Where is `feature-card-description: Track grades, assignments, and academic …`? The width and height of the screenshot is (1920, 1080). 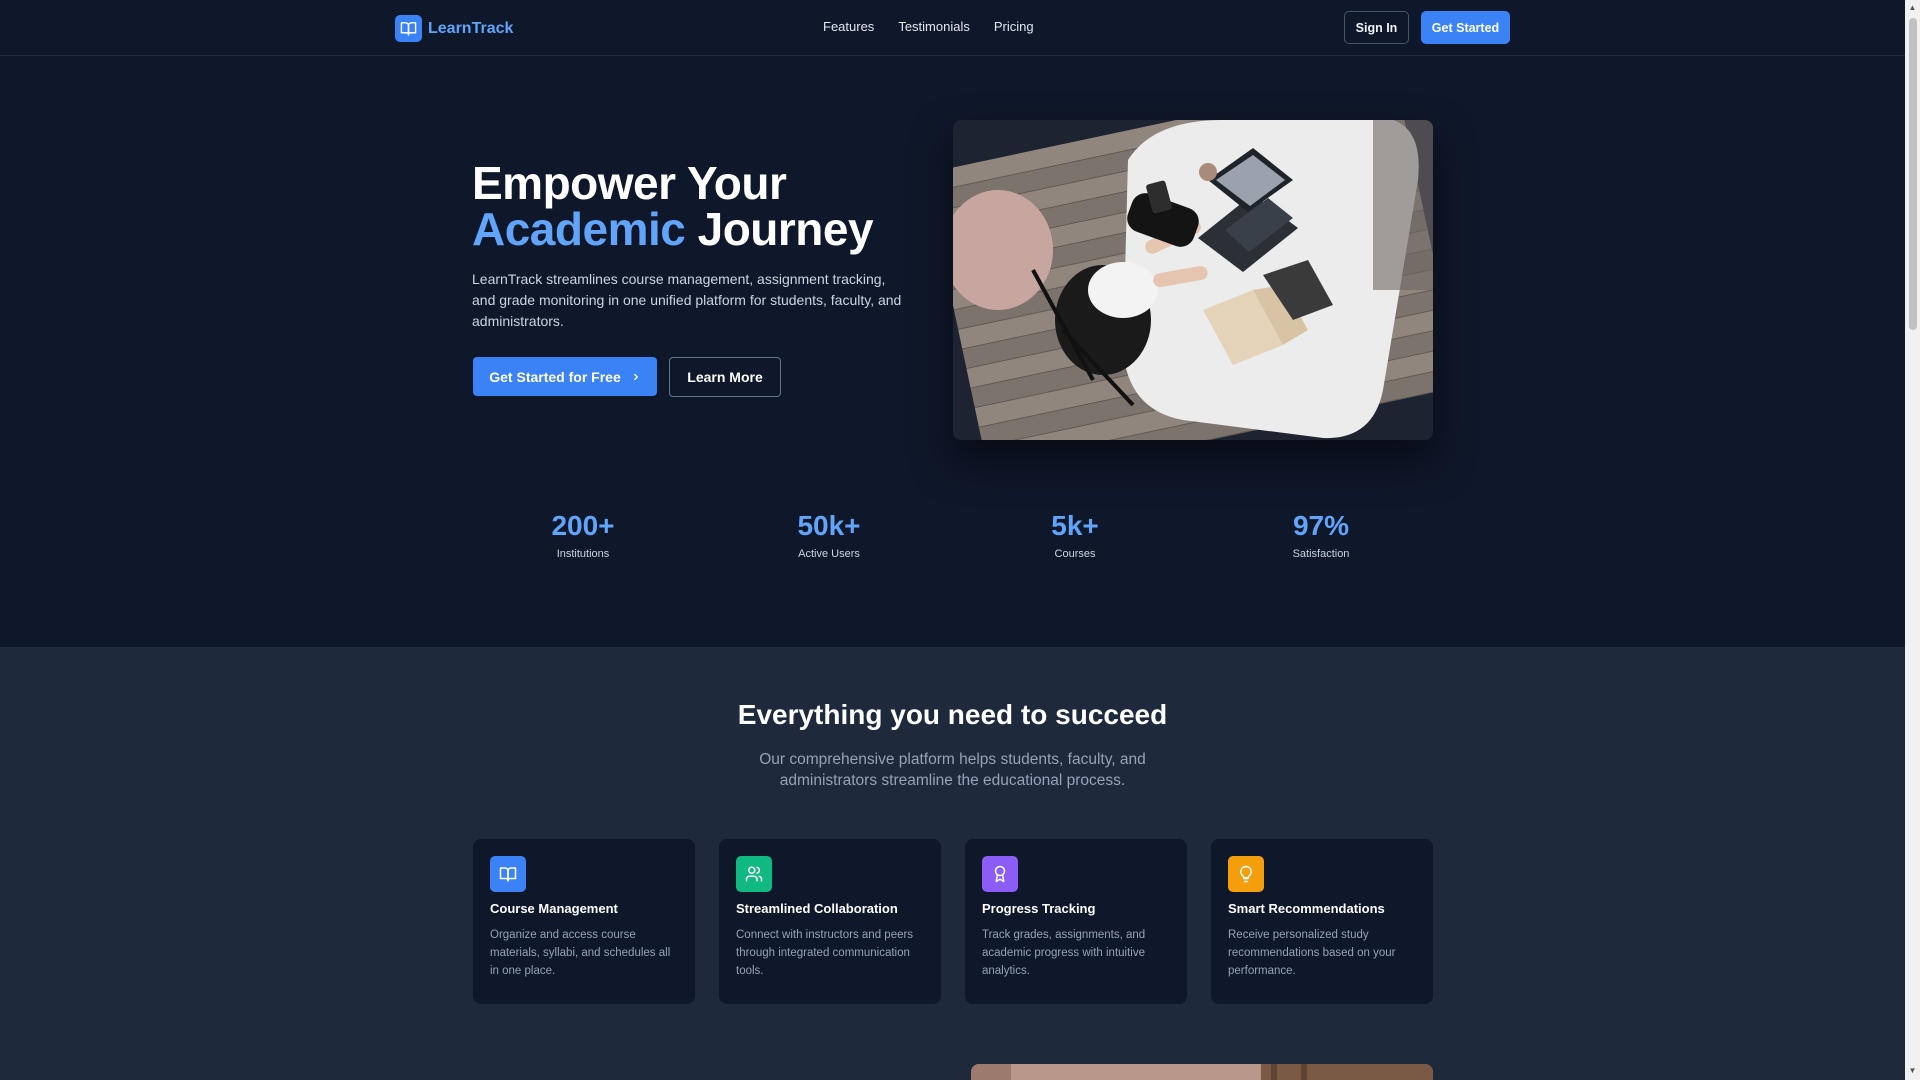
feature-card-description: Track grades, assignments, and academic … is located at coordinates (1064, 953).